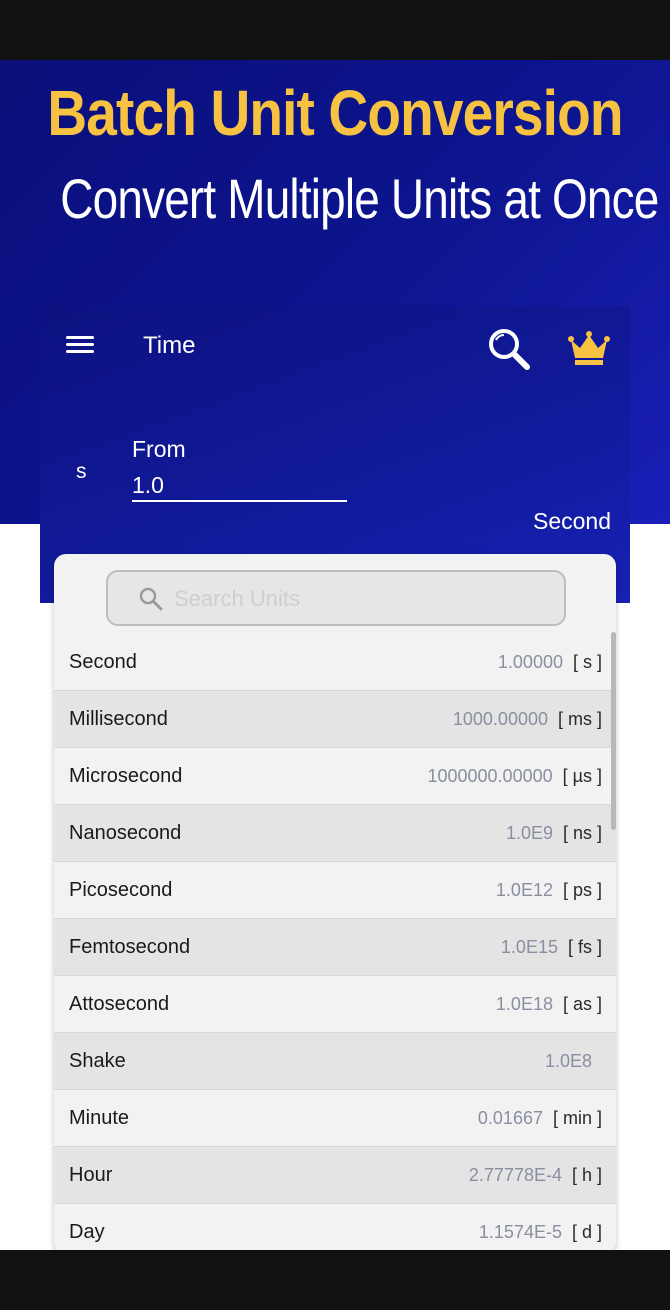 This screenshot has width=670, height=1310. I want to click on unit-row: Hour 2.77778E-4 [ h ], so click(335, 1175).